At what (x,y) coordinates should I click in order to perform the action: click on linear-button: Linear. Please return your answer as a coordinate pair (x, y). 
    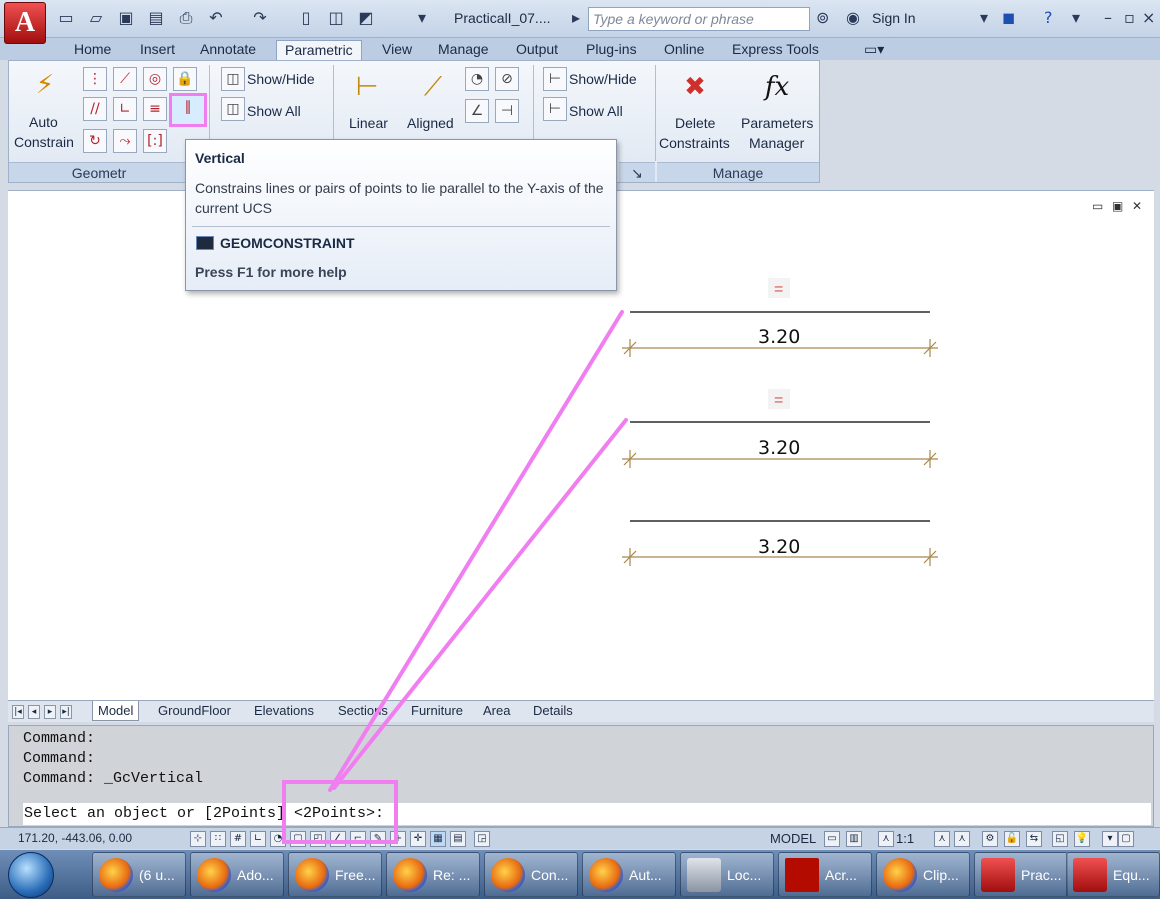
    Looking at the image, I should click on (368, 123).